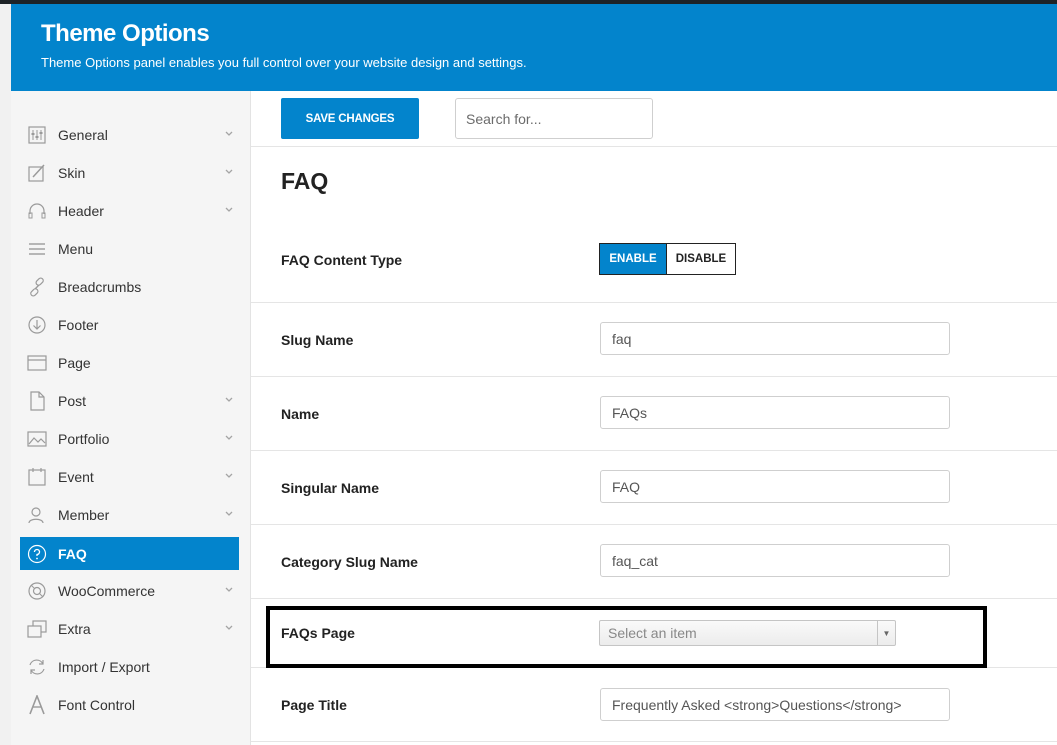 The width and height of the screenshot is (1057, 745). Describe the element at coordinates (81, 210) in the screenshot. I see `sidebar-item-label: Header` at that location.